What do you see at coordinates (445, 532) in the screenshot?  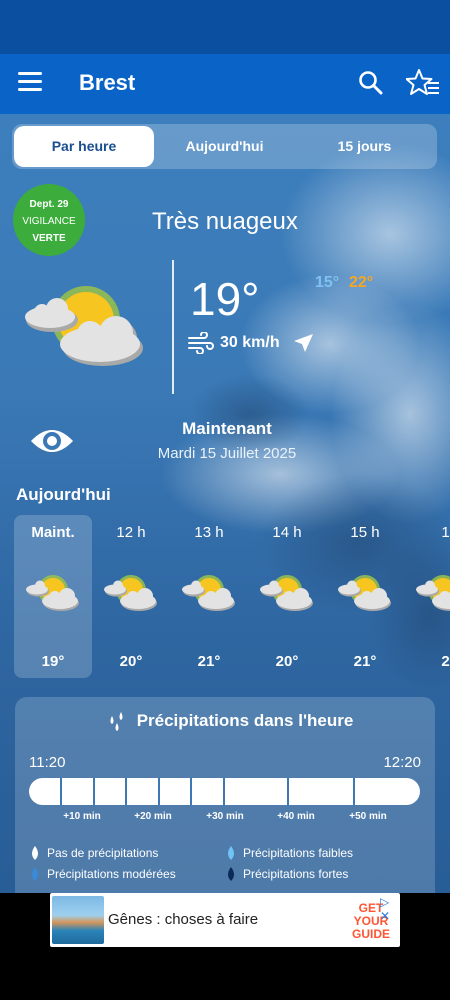 I see `hour-label: 16` at bounding box center [445, 532].